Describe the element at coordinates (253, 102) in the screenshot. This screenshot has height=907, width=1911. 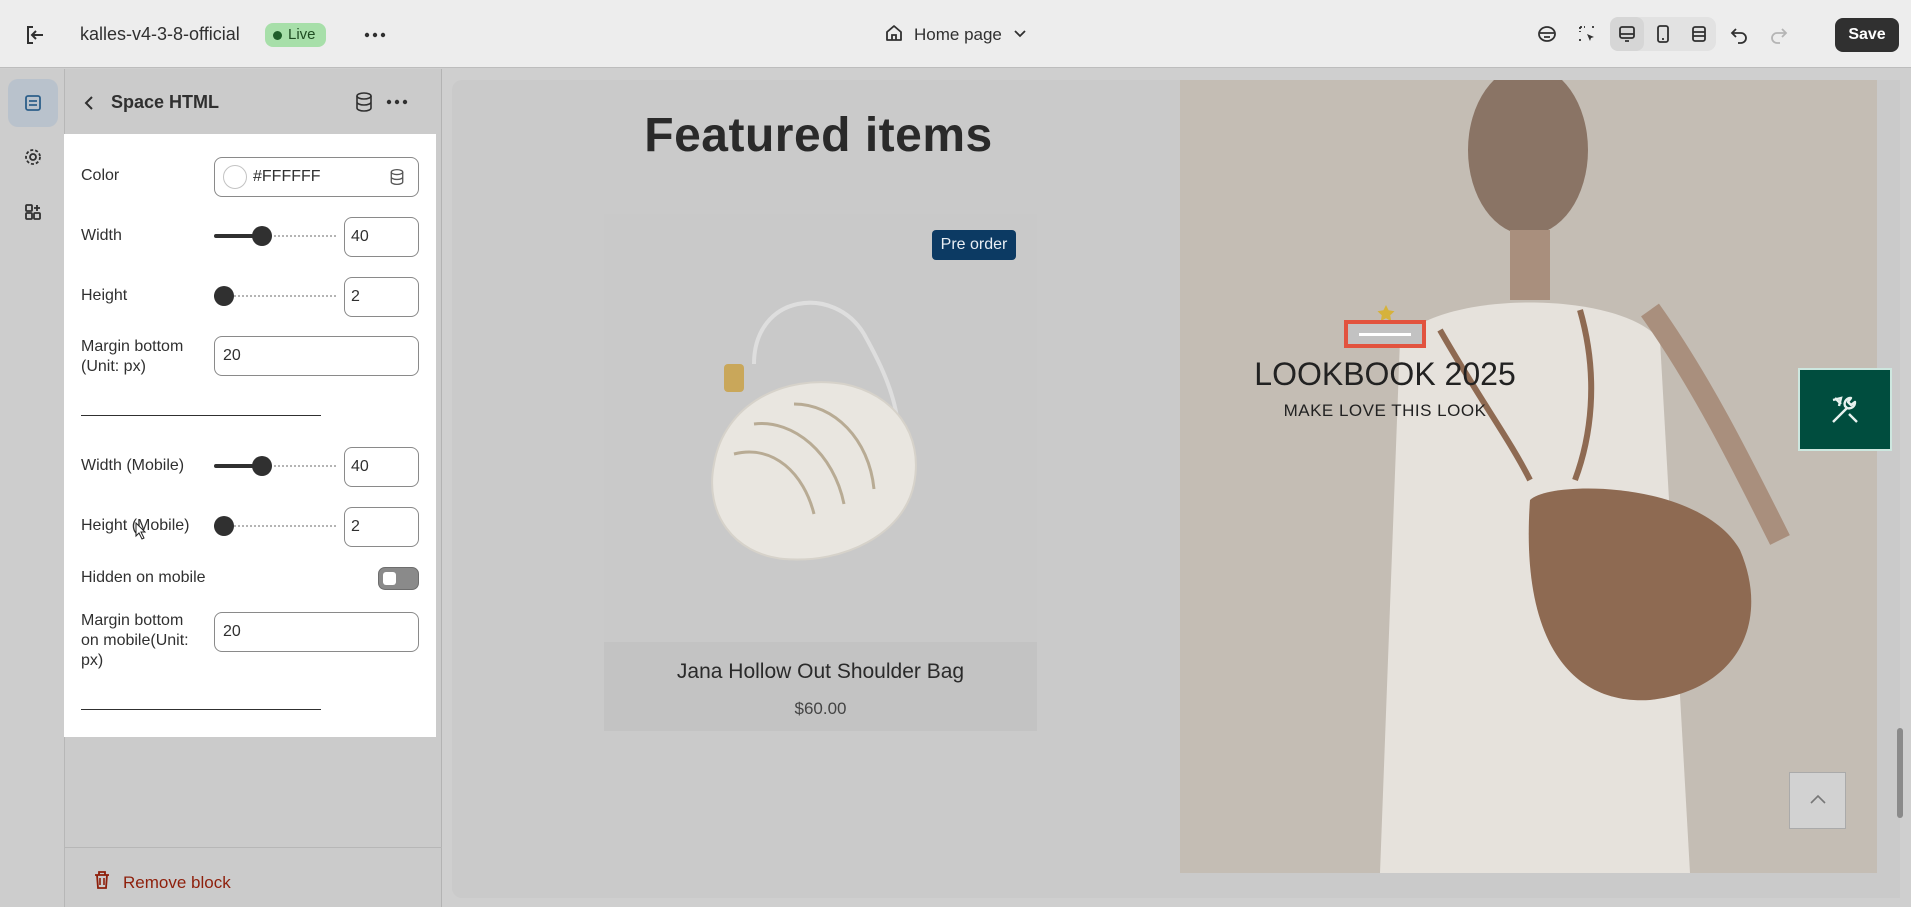
I see `panel-header: Space HTML` at that location.